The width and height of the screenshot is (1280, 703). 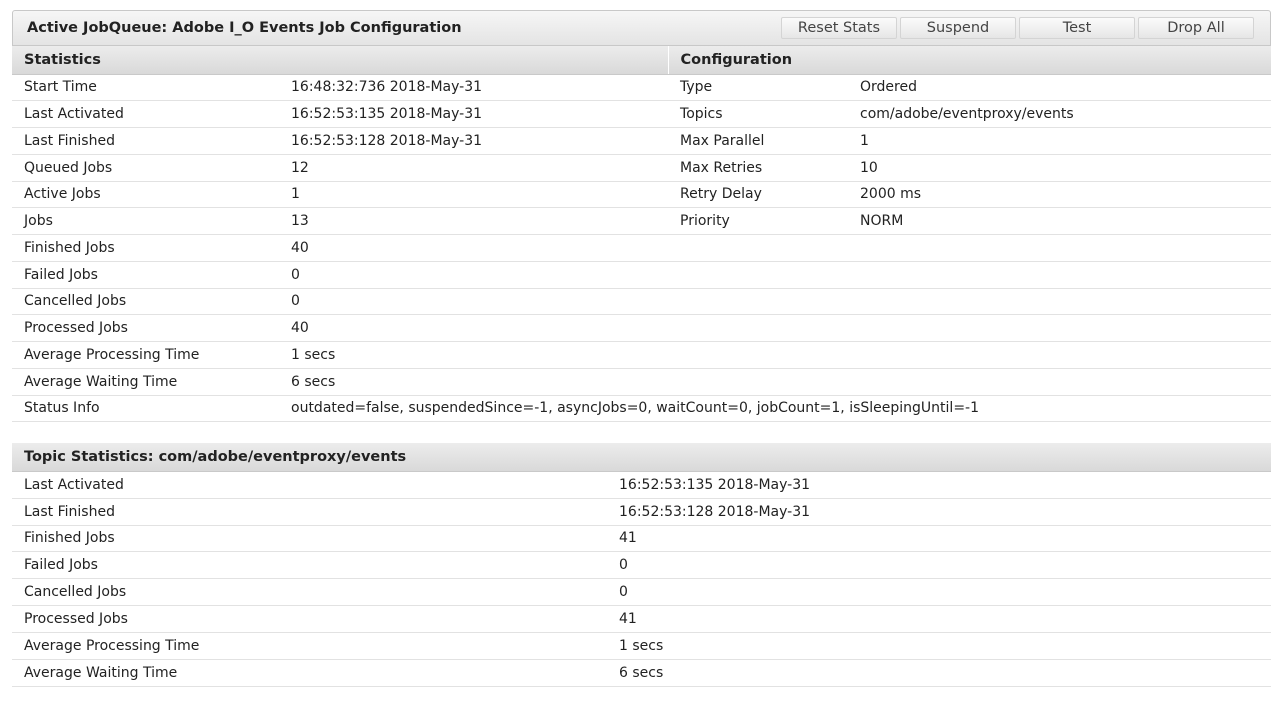 I want to click on topic-stats-row: Failed Jobs 0, so click(x=641, y=565).